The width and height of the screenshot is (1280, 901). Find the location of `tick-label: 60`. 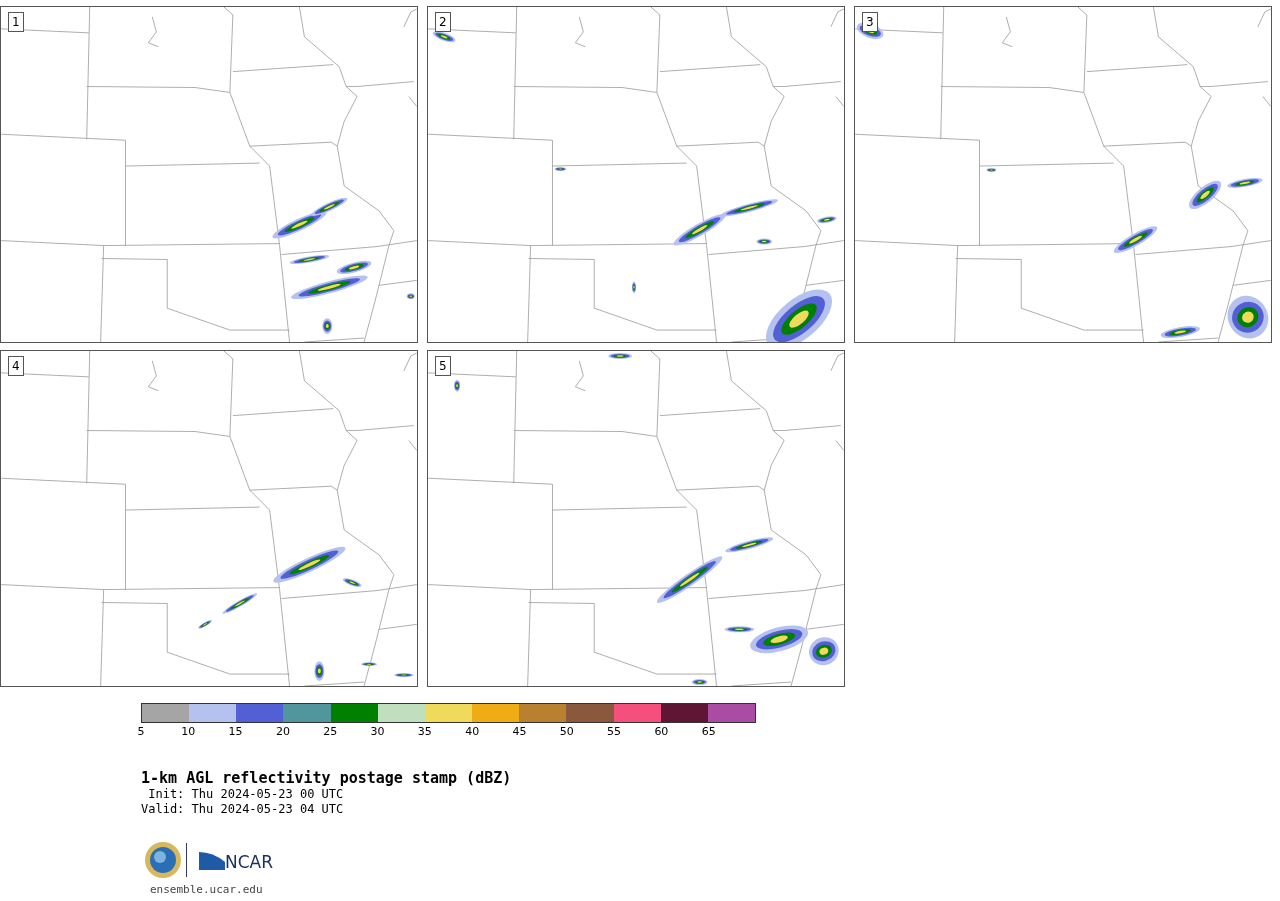

tick-label: 60 is located at coordinates (661, 731).